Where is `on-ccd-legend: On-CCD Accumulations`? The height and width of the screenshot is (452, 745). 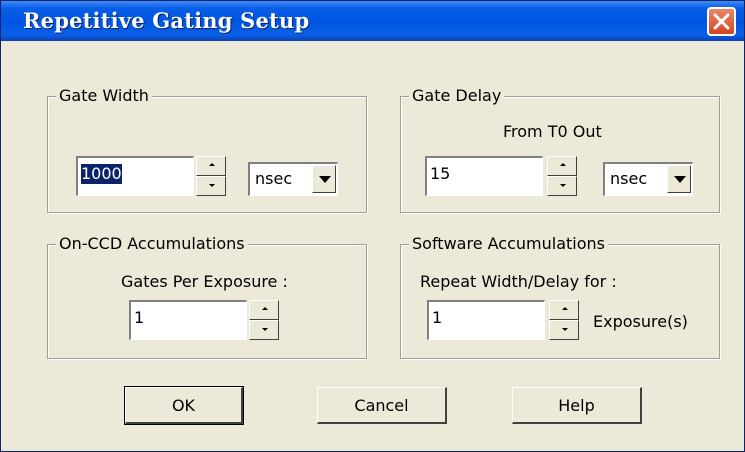
on-ccd-legend: On-CCD Accumulations is located at coordinates (152, 244).